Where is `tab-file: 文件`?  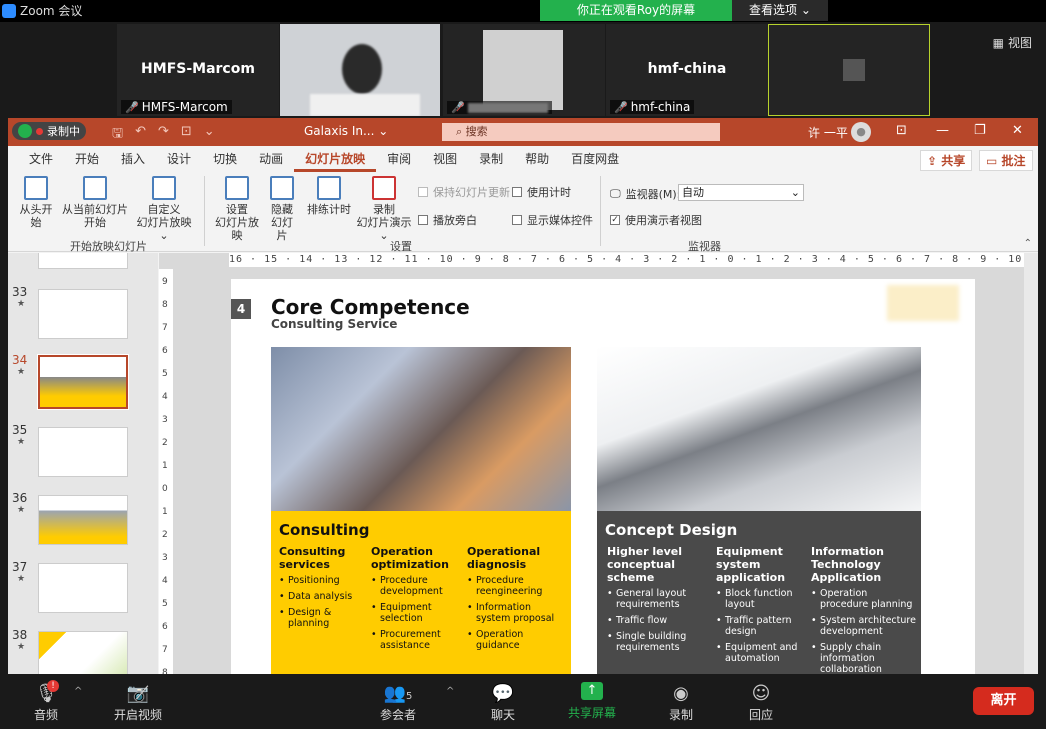
tab-file: 文件 is located at coordinates (41, 159).